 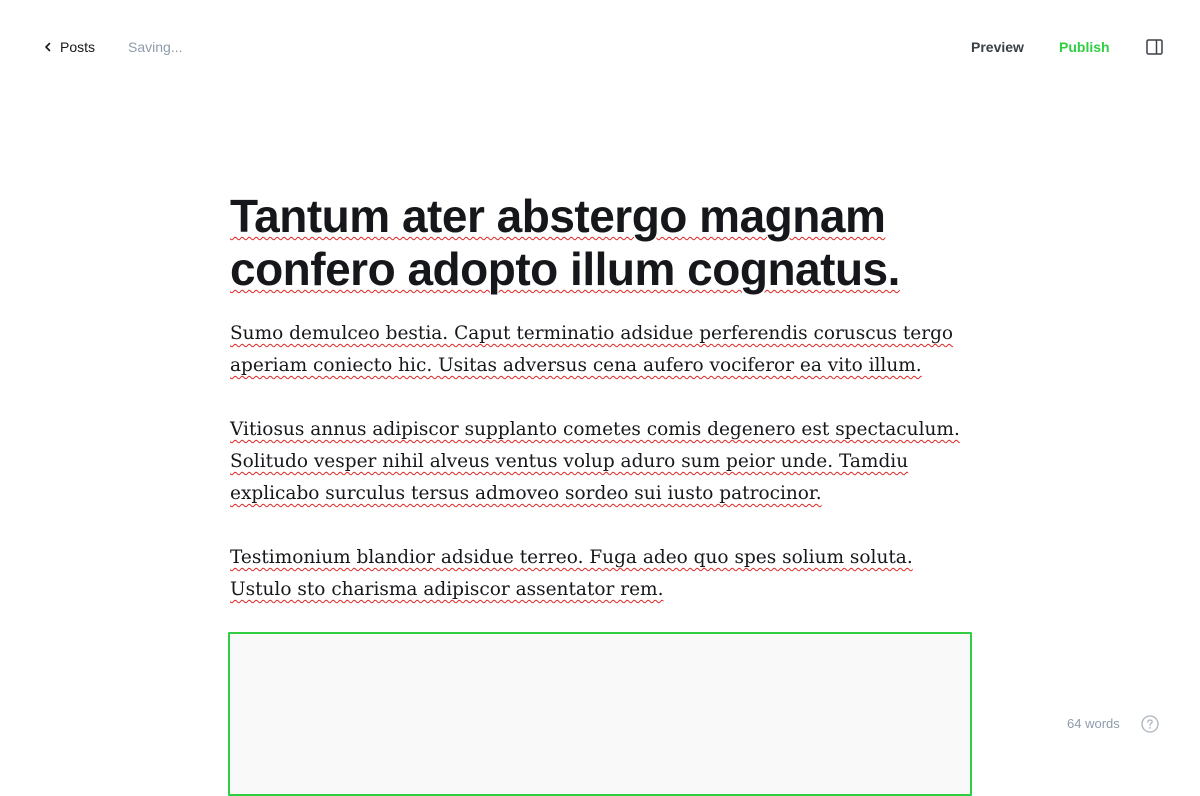 I want to click on sidebar-toggle-icon, so click(x=1154, y=47).